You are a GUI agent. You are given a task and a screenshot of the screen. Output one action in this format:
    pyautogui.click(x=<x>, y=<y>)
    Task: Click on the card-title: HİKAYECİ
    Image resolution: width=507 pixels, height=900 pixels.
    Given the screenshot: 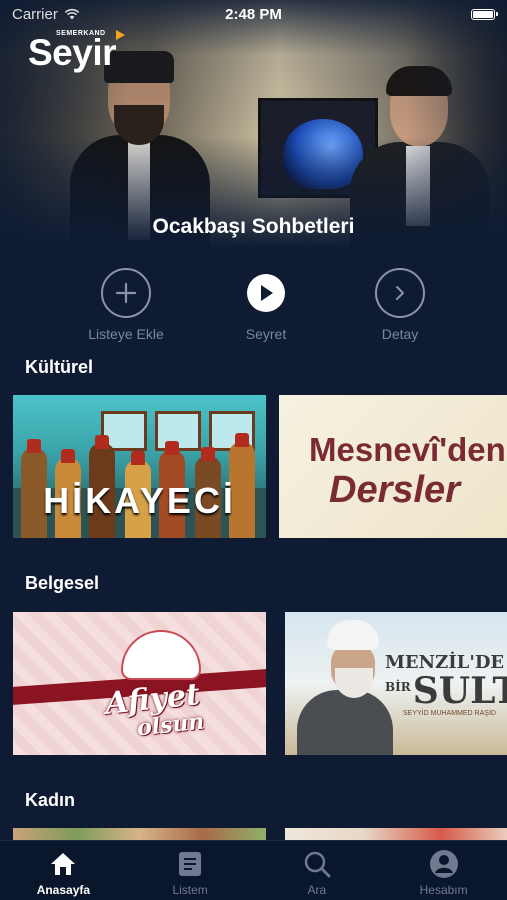 What is the action you would take?
    pyautogui.click(x=139, y=500)
    